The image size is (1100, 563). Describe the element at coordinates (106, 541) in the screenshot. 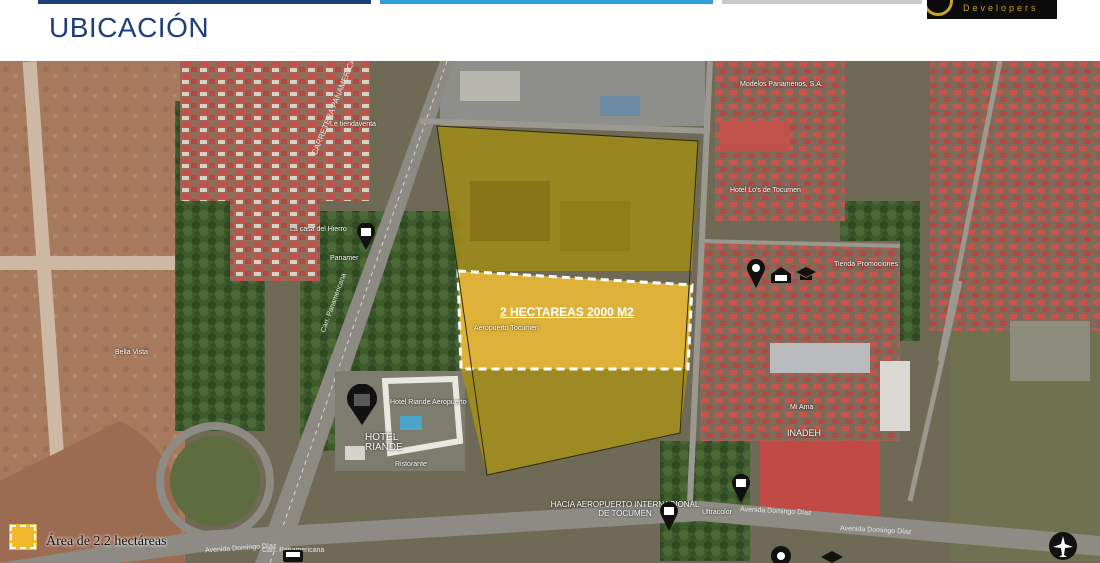

I see `legend-label: Área de 2.2 hectáreas` at that location.